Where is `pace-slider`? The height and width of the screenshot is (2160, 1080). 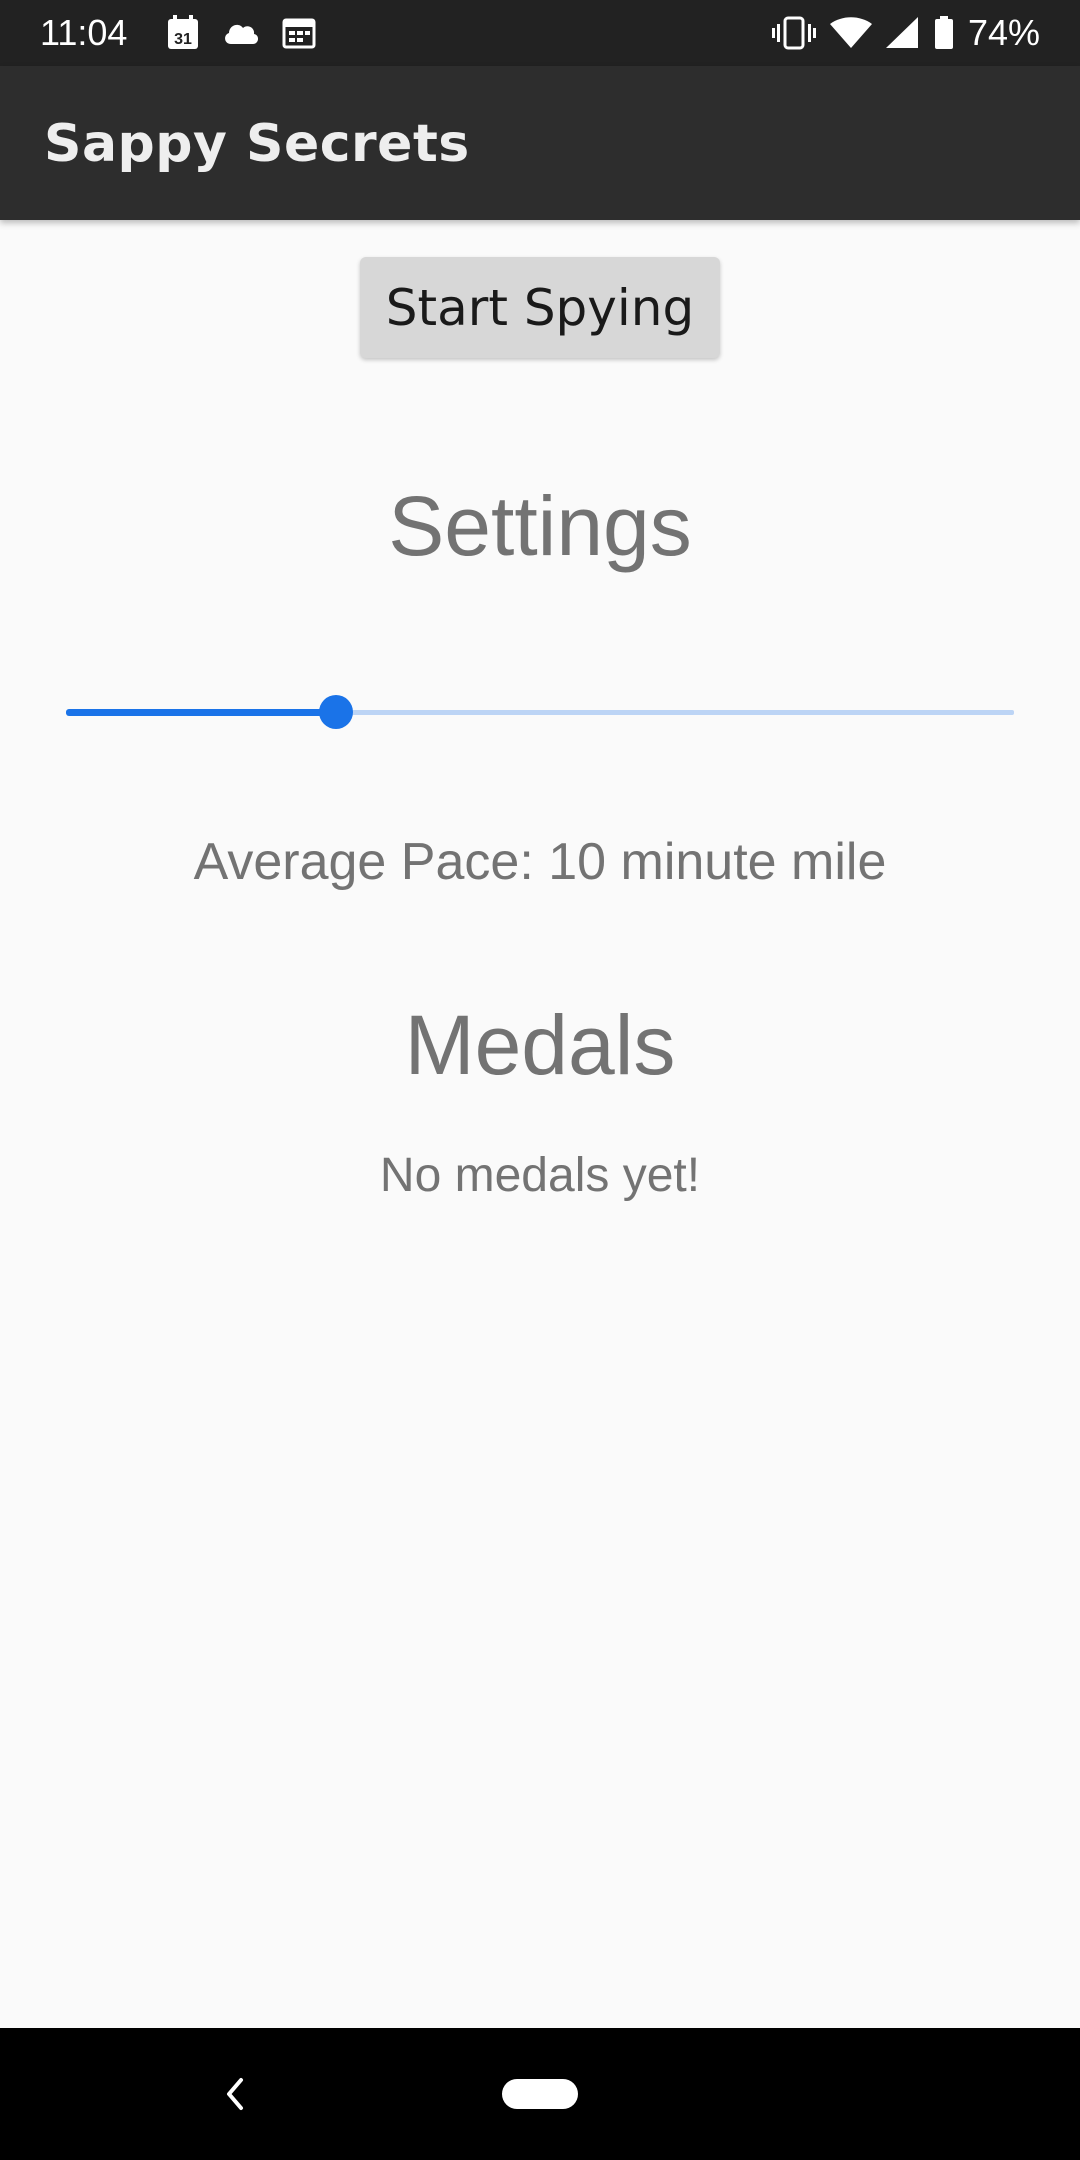 pace-slider is located at coordinates (540, 712).